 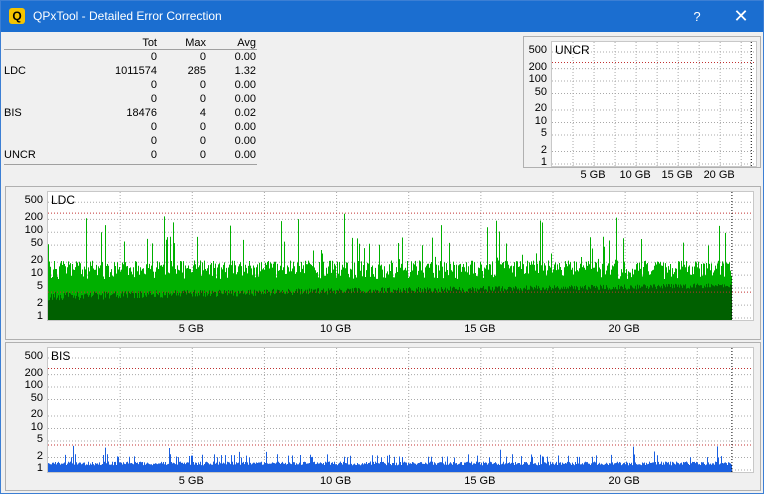 I want to click on stats-header-row: Tot Max Avg, so click(x=130, y=43).